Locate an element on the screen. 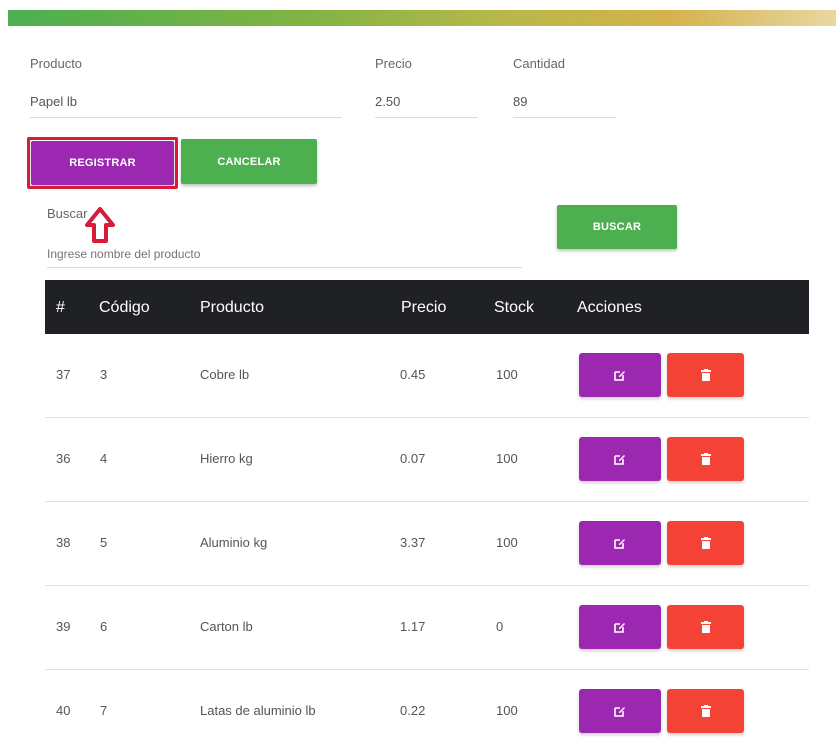 This screenshot has height=738, width=838. header-stock: Stock is located at coordinates (514, 307).